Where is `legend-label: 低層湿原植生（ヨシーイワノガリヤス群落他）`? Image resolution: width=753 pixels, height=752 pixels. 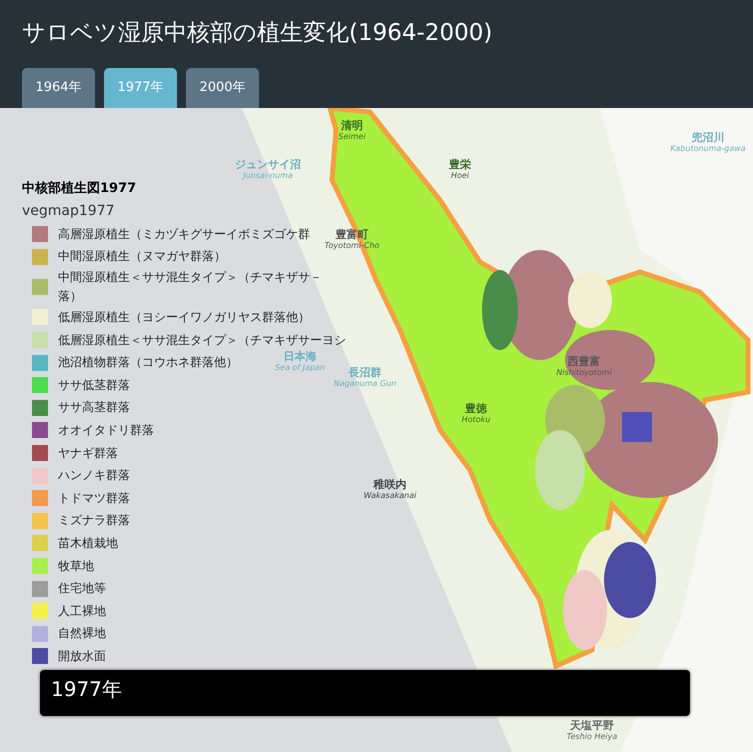
legend-label: 低層湿原植生（ヨシーイワノガリヤス群落他） is located at coordinates (184, 317).